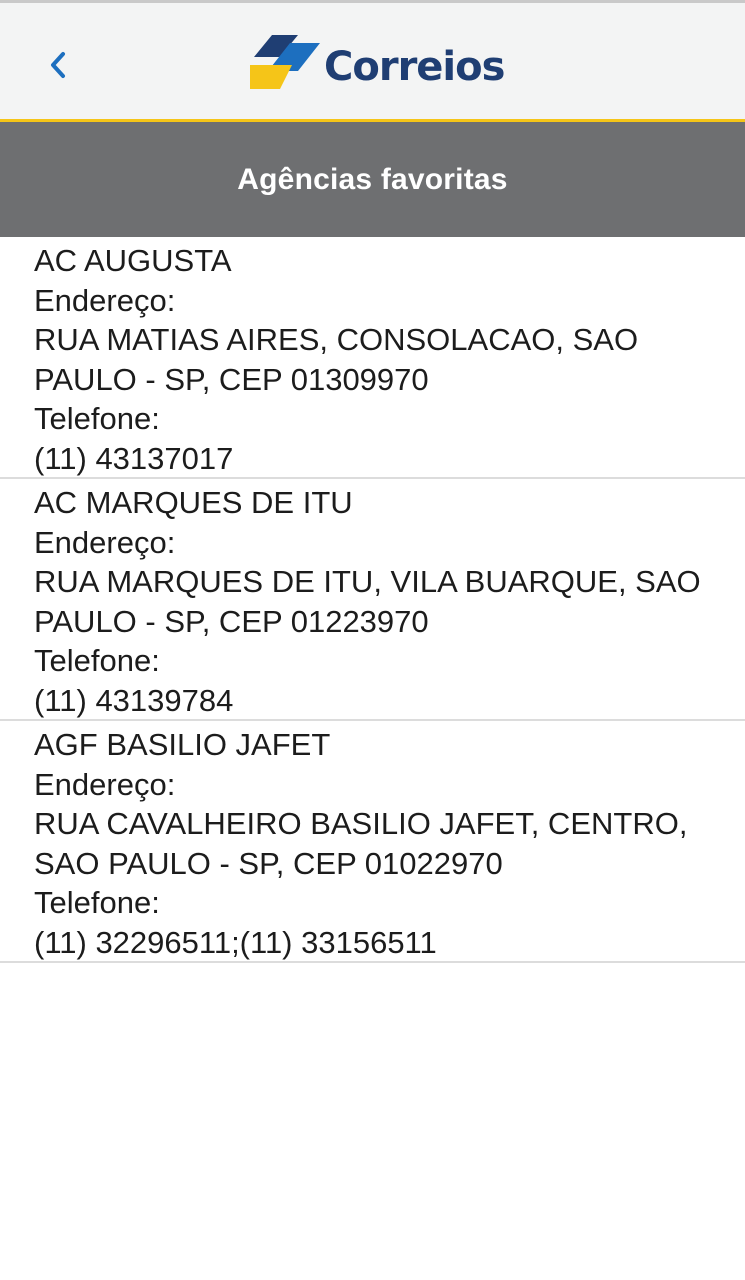  I want to click on phone-number: (11) 43139784, so click(134, 700).